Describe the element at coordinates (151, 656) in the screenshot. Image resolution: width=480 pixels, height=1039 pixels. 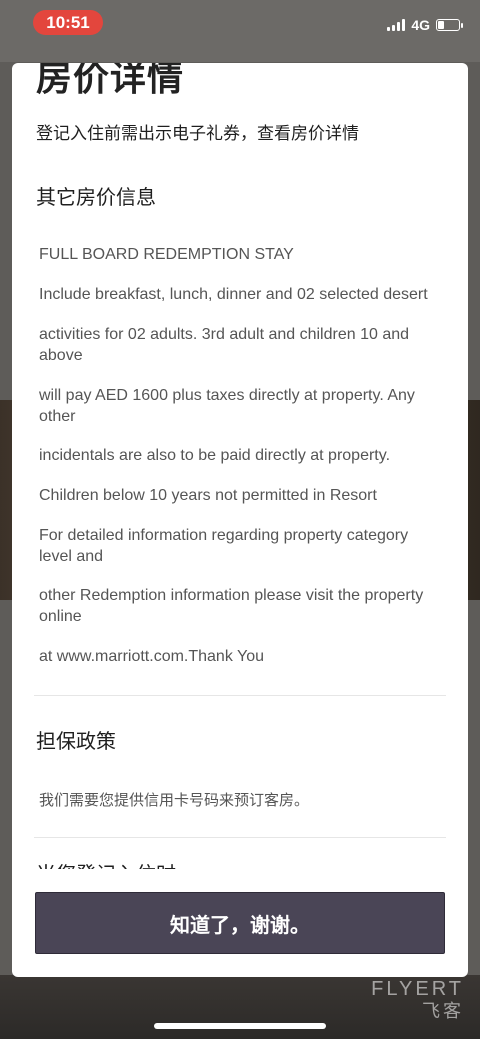
I see `rate-info-line: at www.marriott.com.Thank You` at that location.